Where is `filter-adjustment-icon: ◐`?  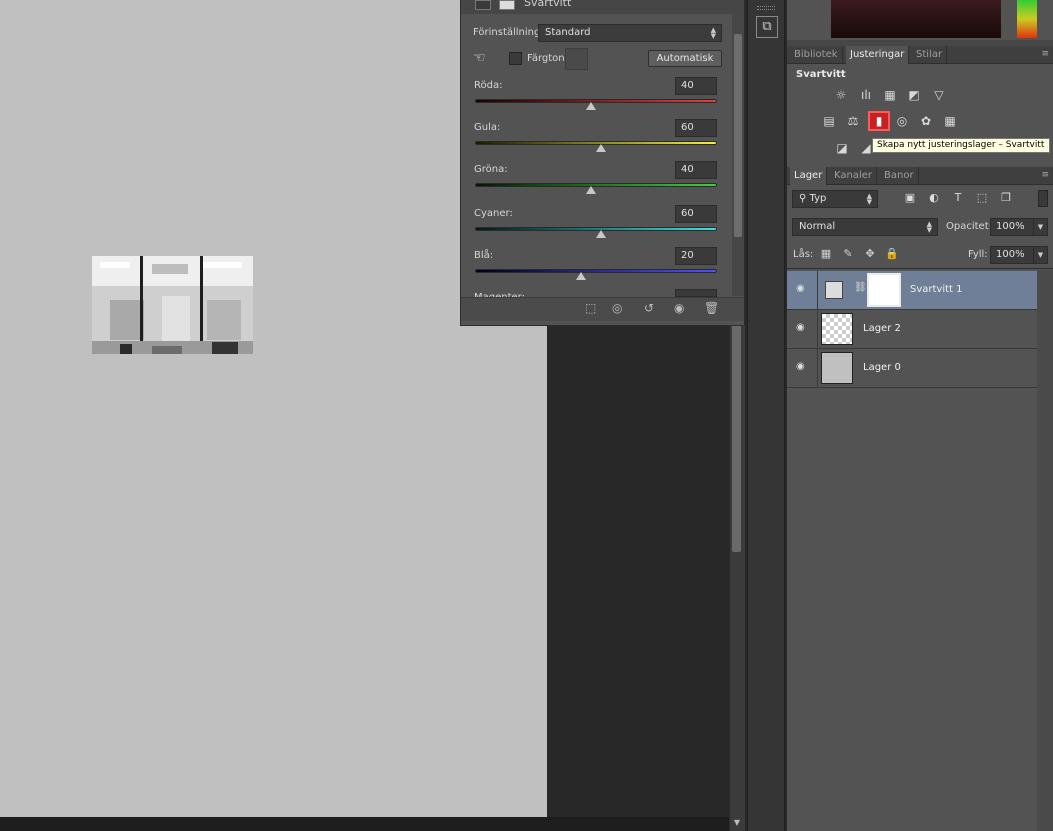
filter-adjustment-icon: ◐ is located at coordinates (934, 198).